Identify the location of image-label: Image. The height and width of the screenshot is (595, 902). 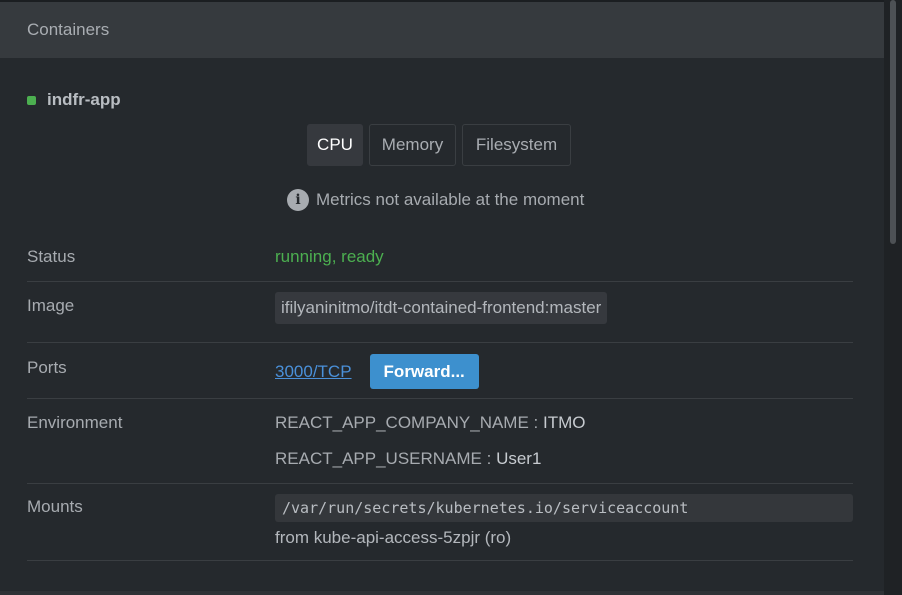
(51, 305).